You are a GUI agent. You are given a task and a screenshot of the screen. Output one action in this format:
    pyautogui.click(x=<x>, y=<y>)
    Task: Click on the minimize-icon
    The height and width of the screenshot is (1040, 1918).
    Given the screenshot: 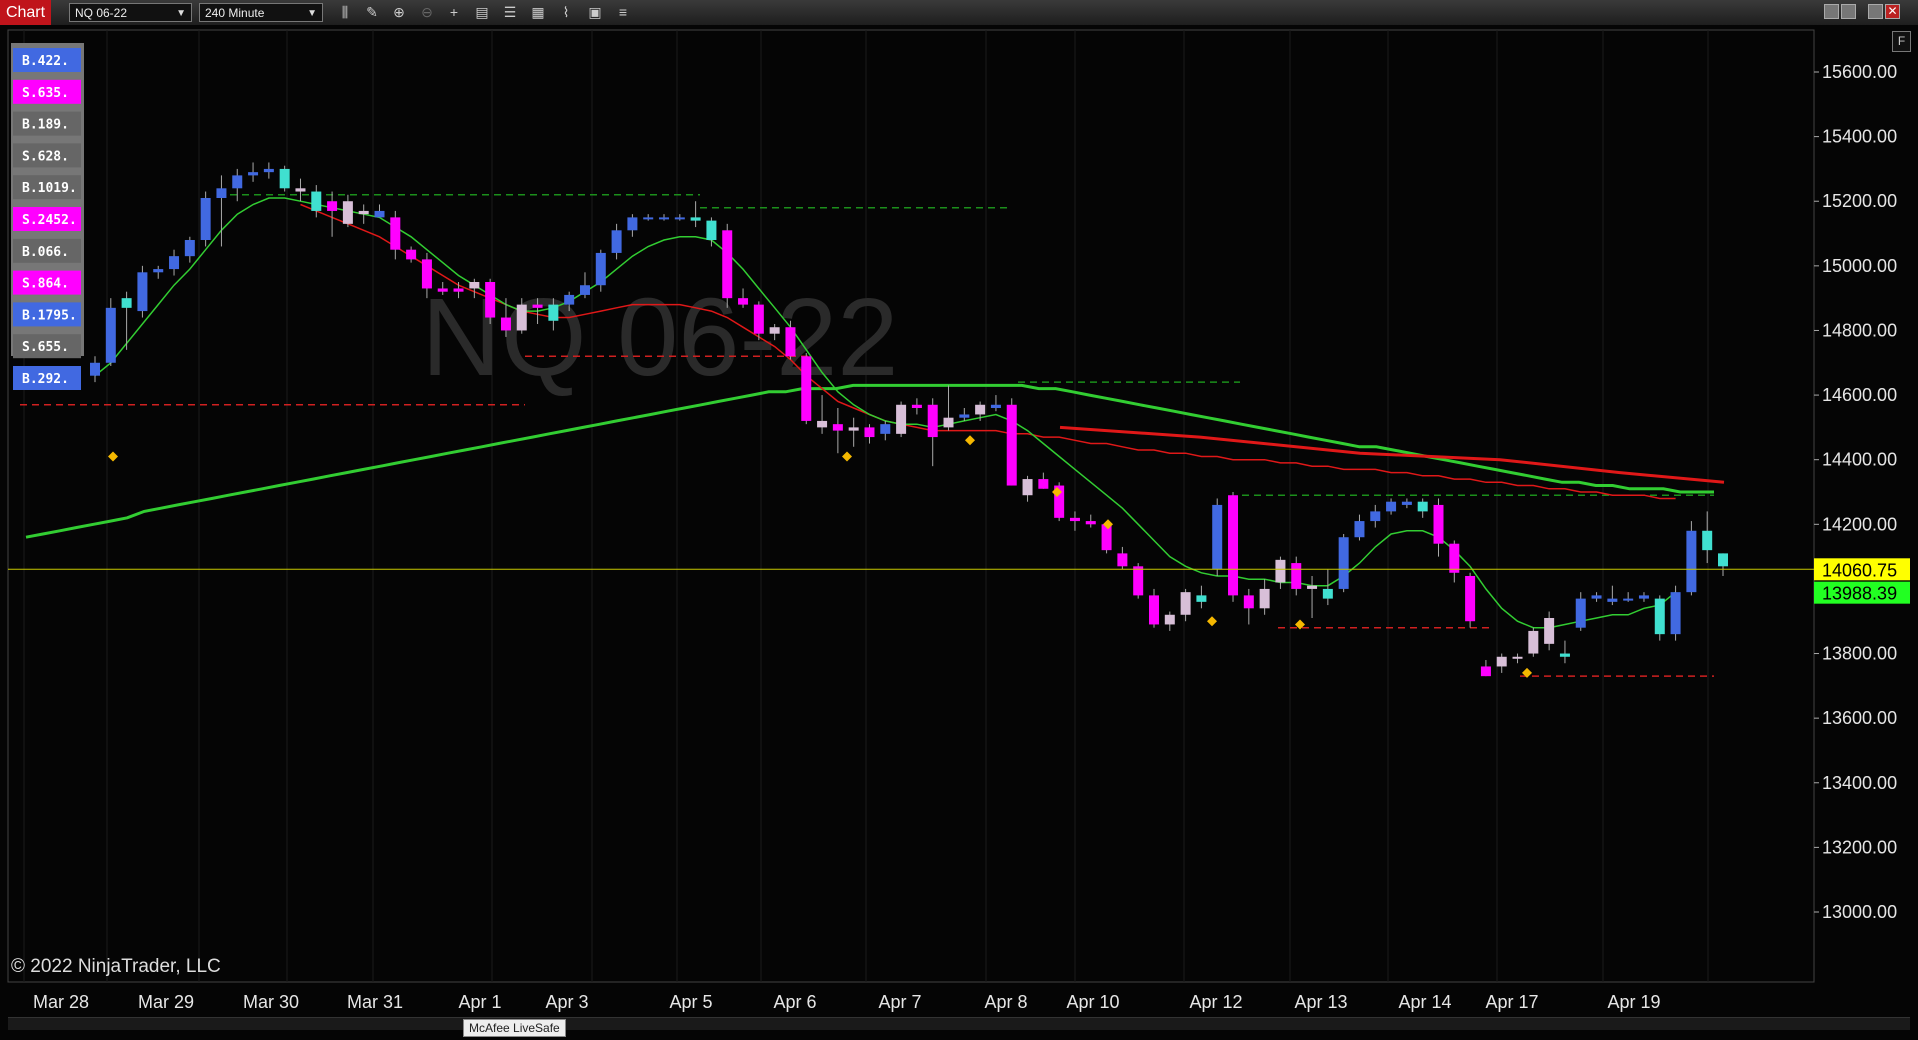 What is the action you would take?
    pyautogui.click(x=1848, y=11)
    